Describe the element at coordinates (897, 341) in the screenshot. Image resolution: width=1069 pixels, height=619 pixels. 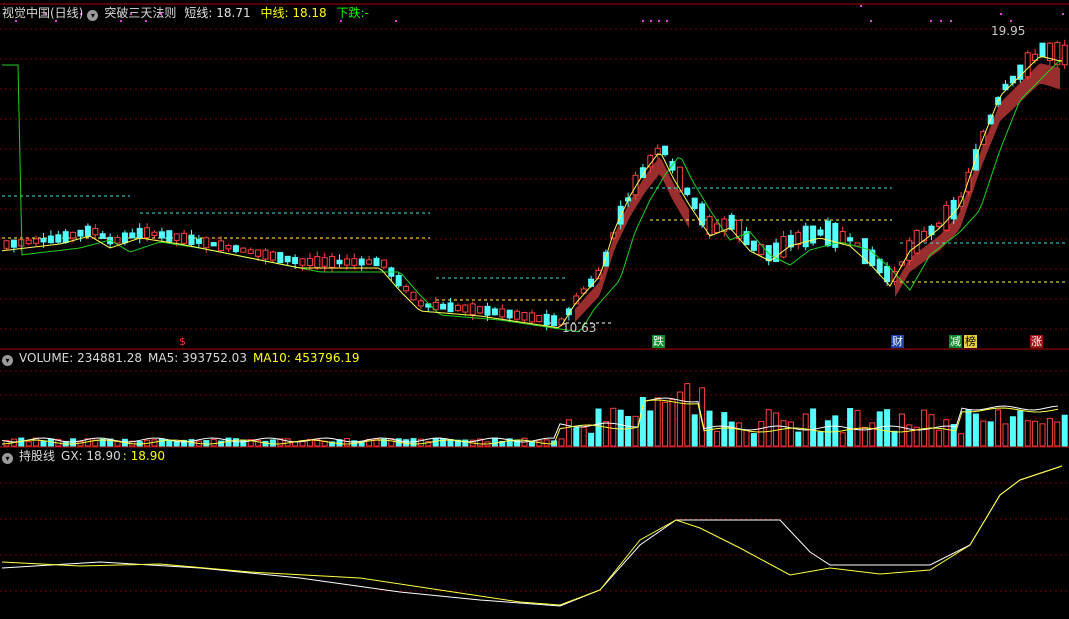
I see `event-marker-finance: 财` at that location.